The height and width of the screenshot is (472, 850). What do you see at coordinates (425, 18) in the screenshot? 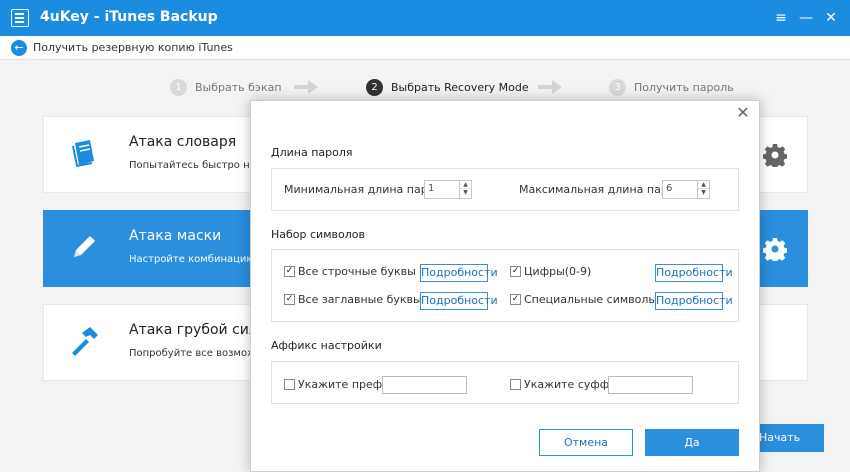
I see `title-bar: 4uKey - iTunes Backup ≡ — ✕` at bounding box center [425, 18].